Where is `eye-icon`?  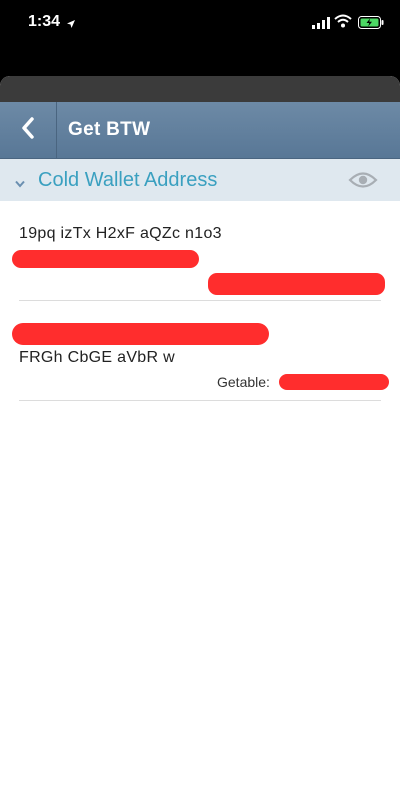
eye-icon is located at coordinates (363, 182).